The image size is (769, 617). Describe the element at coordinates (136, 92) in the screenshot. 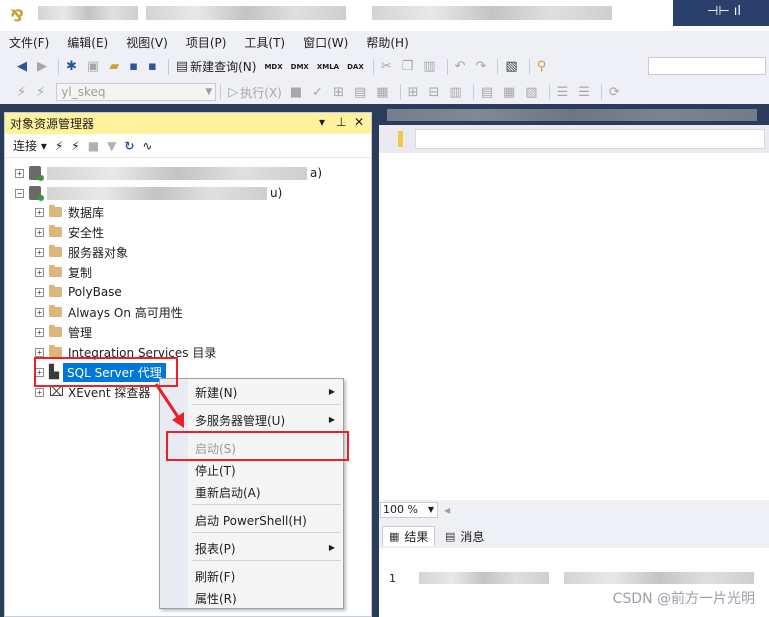

I see `database-select: yl_skeq ▼` at that location.